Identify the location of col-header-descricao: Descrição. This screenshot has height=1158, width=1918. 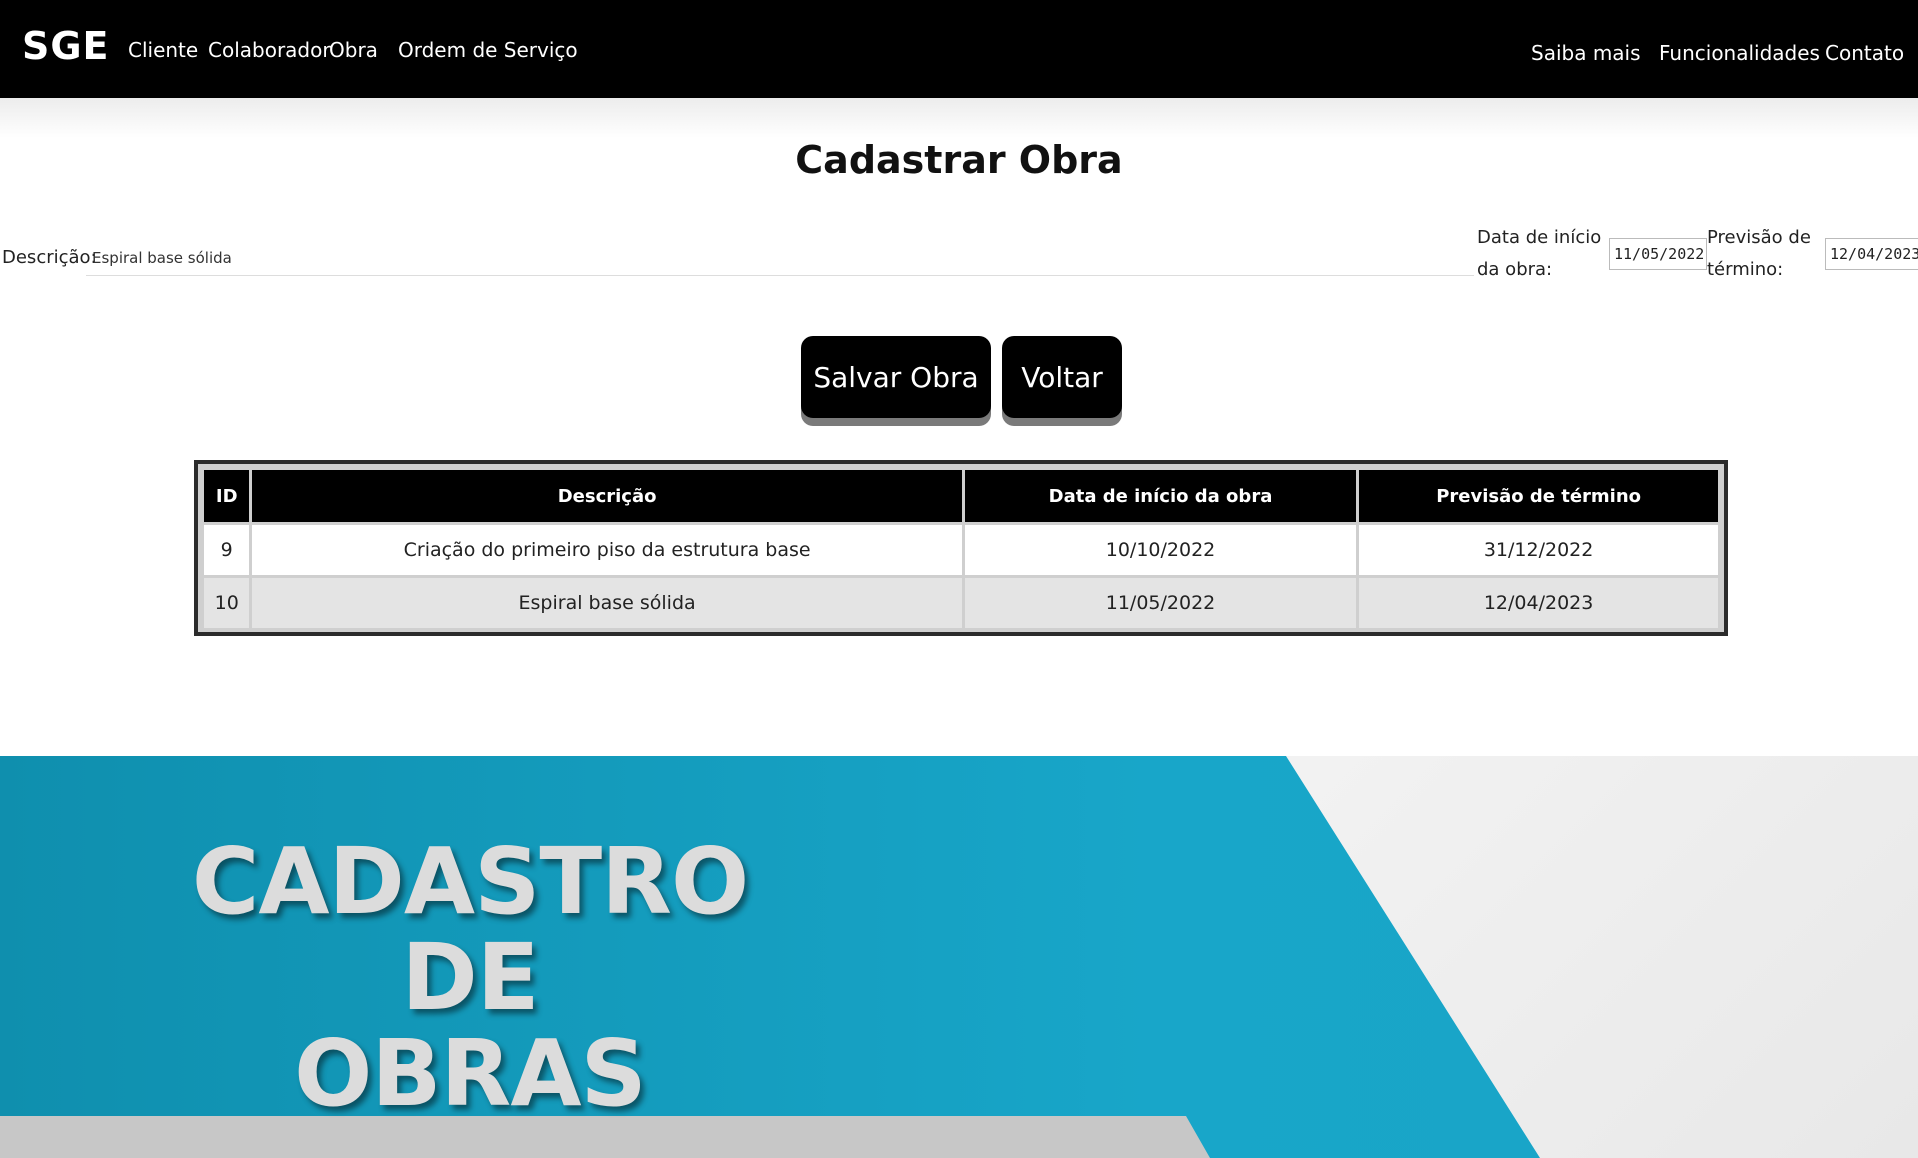
(607, 496).